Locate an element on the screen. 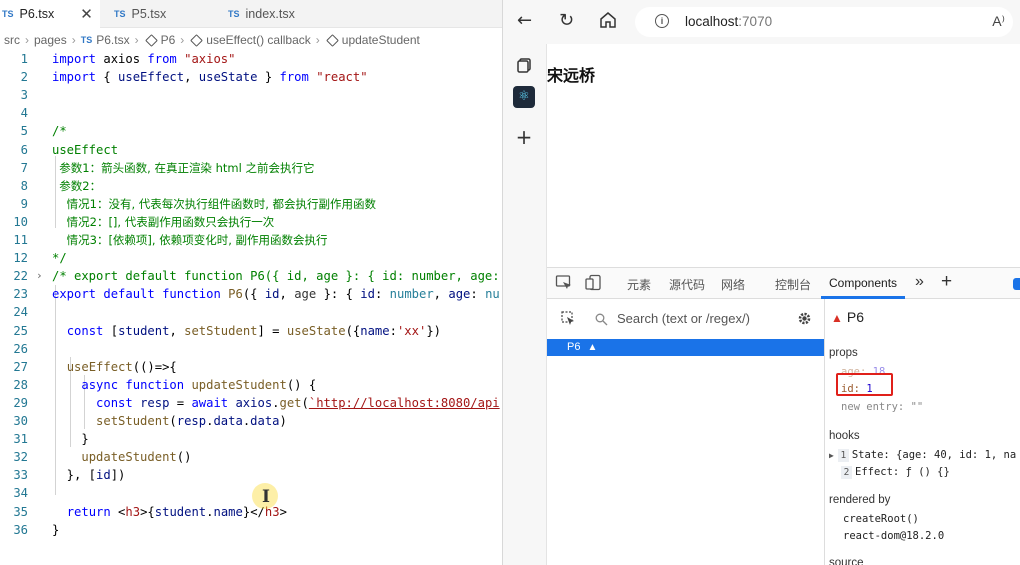 The width and height of the screenshot is (1020, 565). code-token: ({ is located at coordinates (353, 330).